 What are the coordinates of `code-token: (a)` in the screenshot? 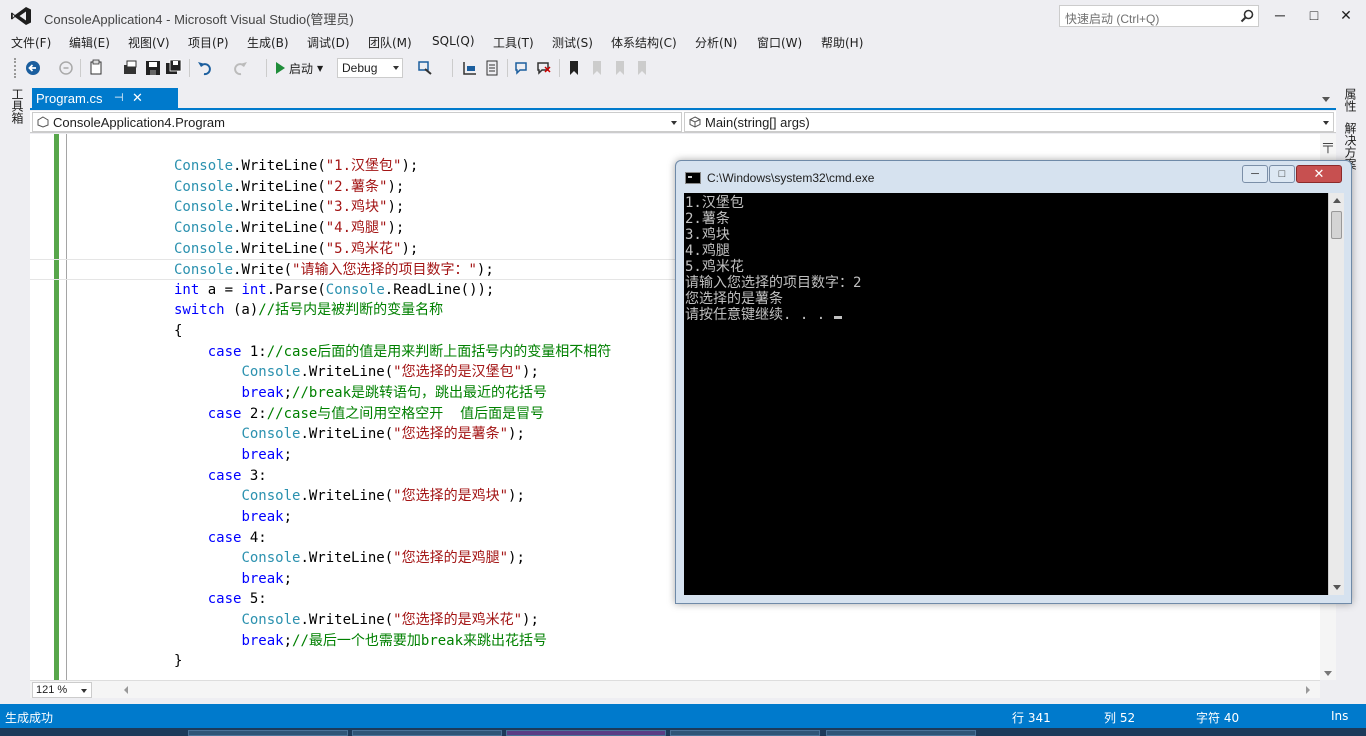 It's located at (241, 310).